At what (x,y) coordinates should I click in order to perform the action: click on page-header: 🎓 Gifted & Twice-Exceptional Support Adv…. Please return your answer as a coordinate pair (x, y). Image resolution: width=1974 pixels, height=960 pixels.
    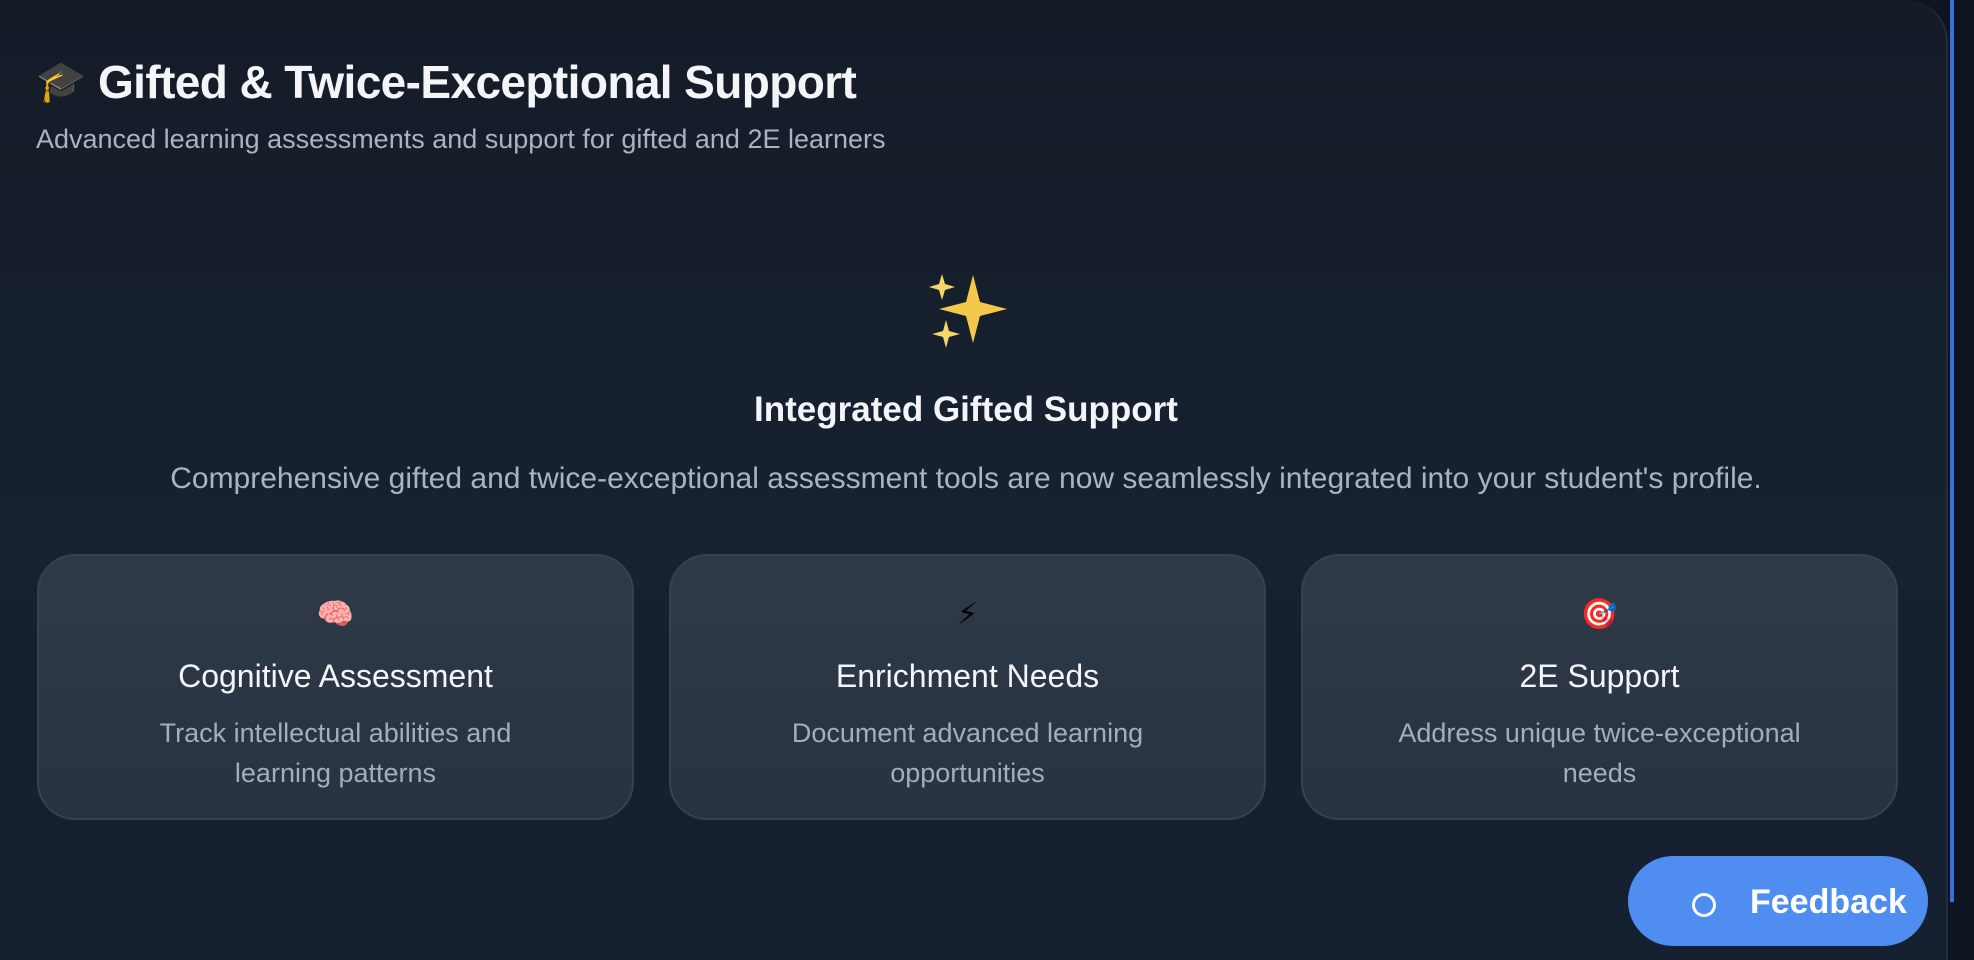
    Looking at the image, I should click on (461, 103).